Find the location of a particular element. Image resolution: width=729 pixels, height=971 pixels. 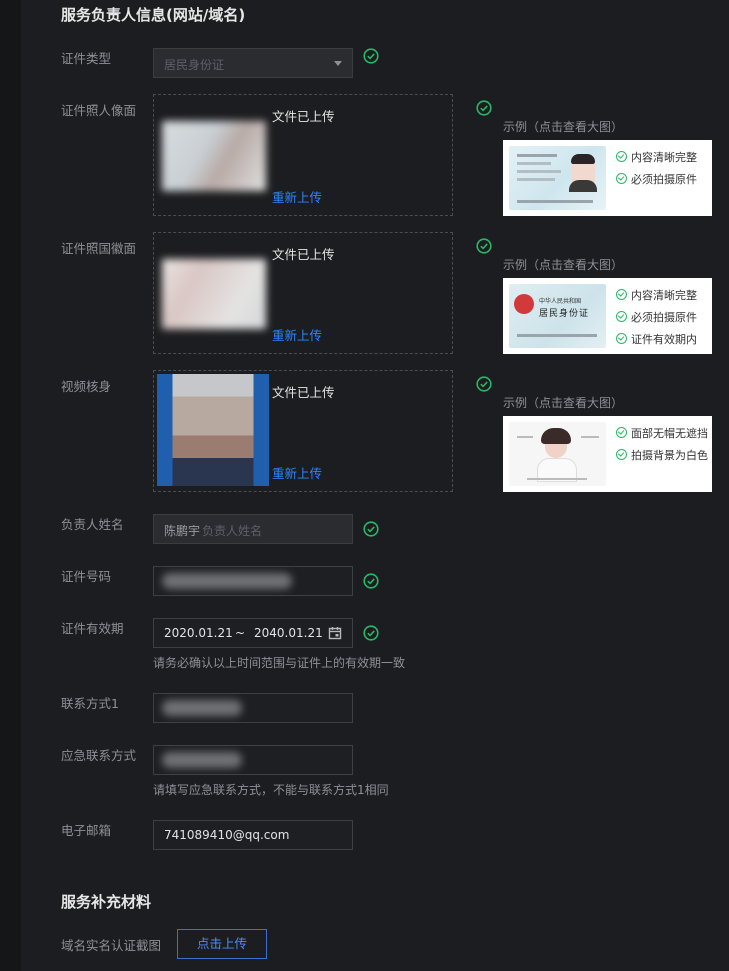

section-title-responsible-person: 服务负责人信息(网站/域名) is located at coordinates (153, 15).